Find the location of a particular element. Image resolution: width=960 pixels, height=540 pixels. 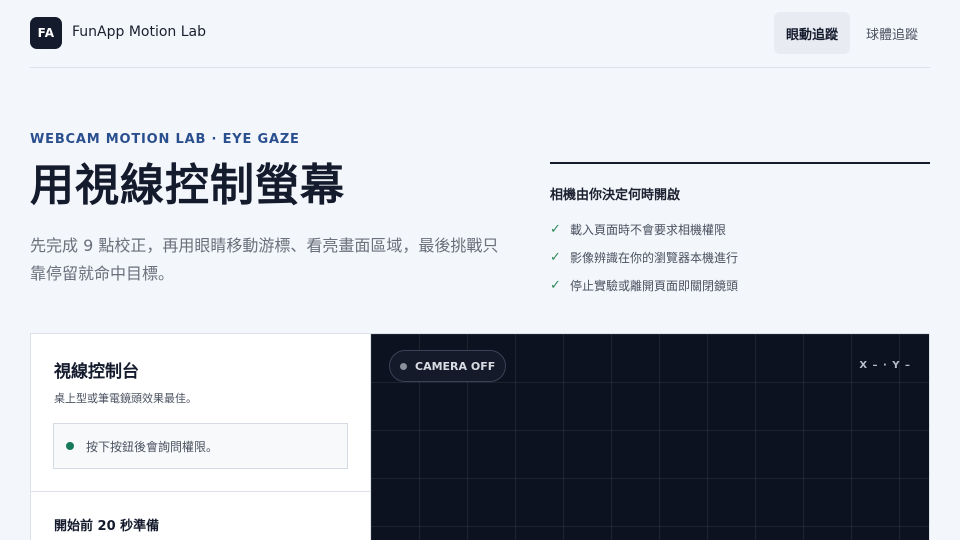

prep-heading: 開始前 20 秒準備 is located at coordinates (107, 526).